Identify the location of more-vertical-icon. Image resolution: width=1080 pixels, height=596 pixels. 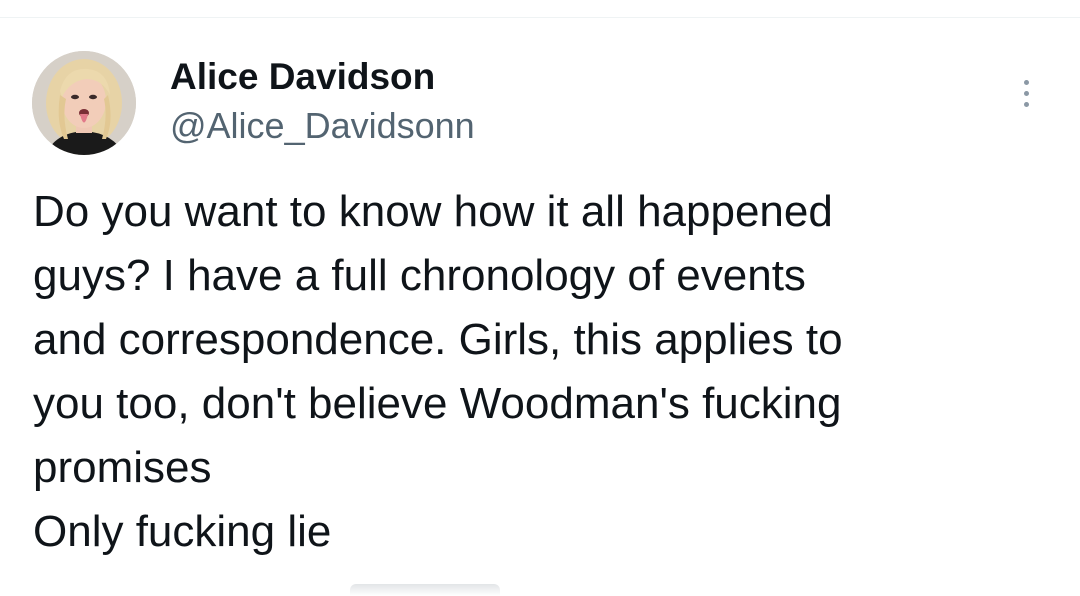
(1026, 82).